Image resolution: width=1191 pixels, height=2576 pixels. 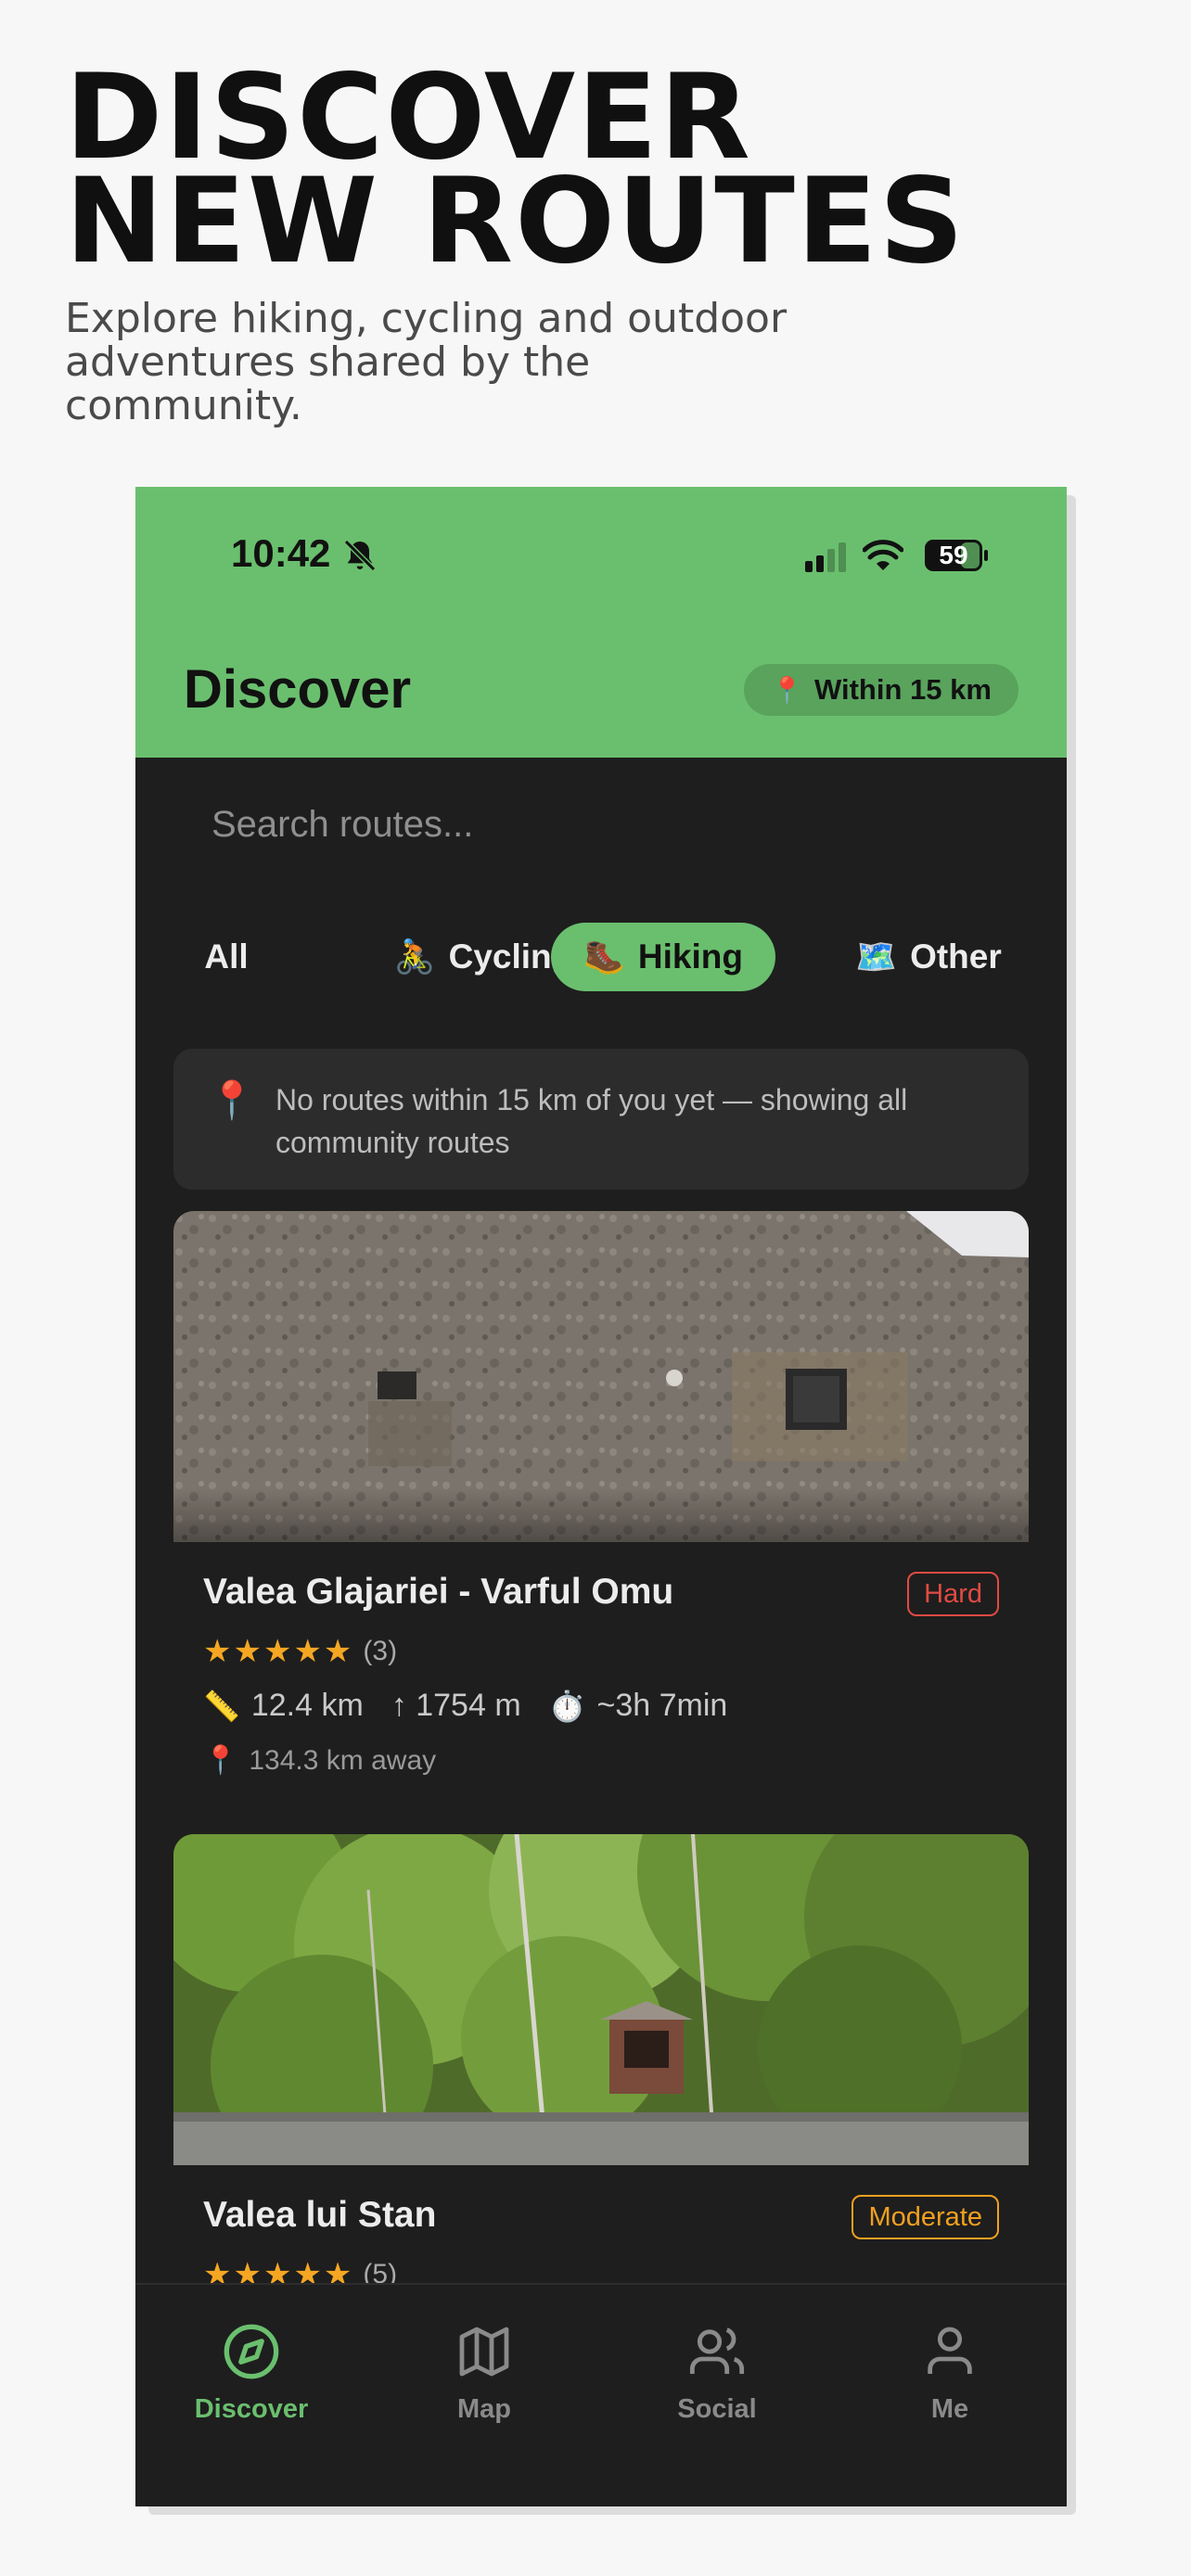 What do you see at coordinates (601, 2394) in the screenshot?
I see `bottom-tab-bar: Discover Map Social Me` at bounding box center [601, 2394].